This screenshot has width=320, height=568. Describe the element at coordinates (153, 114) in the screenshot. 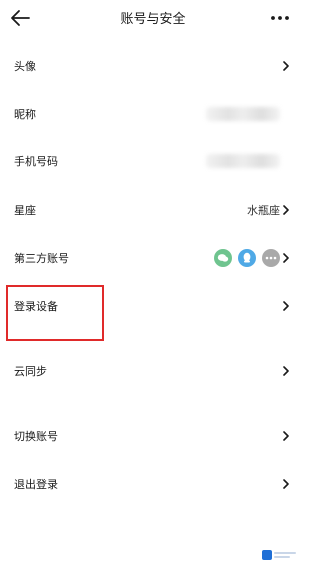

I see `row-nickname: 昵称` at that location.